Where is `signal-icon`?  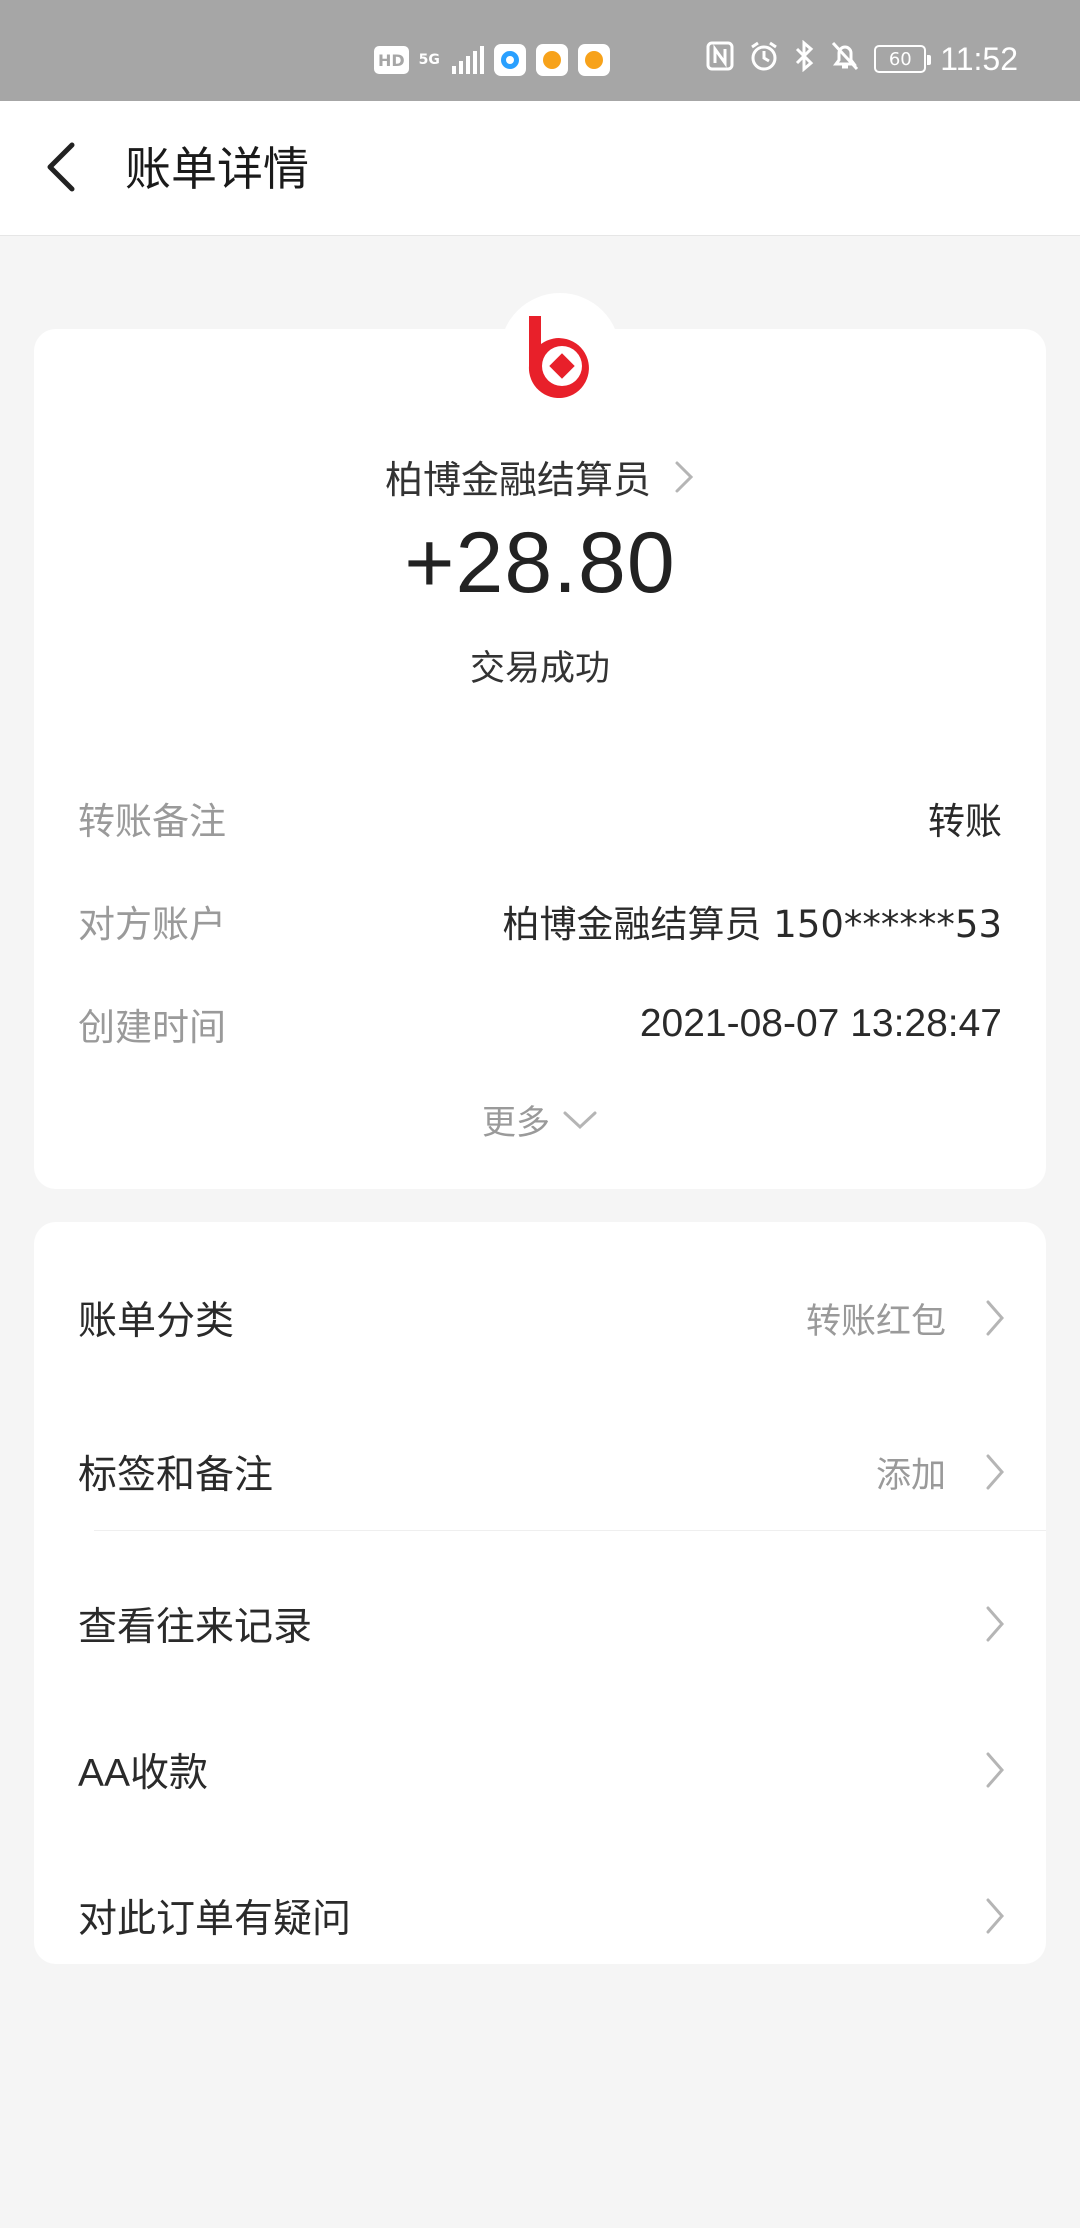
signal-icon is located at coordinates (467, 60).